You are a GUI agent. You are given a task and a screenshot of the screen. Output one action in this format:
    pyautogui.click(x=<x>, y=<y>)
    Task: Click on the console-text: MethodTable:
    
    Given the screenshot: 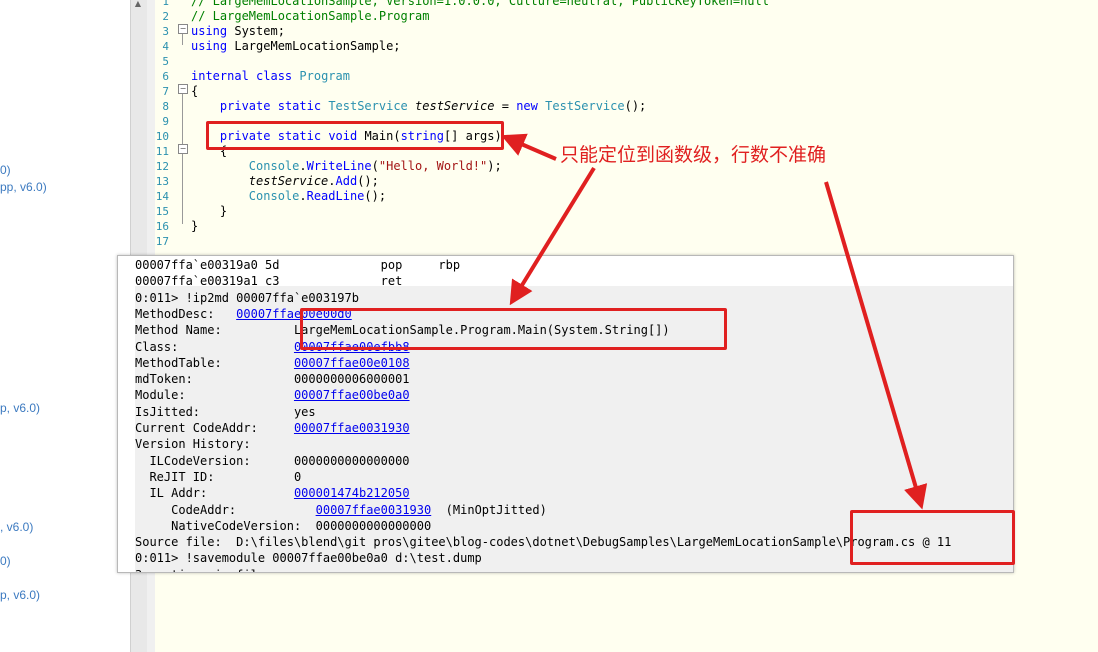 What is the action you would take?
    pyautogui.click(x=214, y=362)
    